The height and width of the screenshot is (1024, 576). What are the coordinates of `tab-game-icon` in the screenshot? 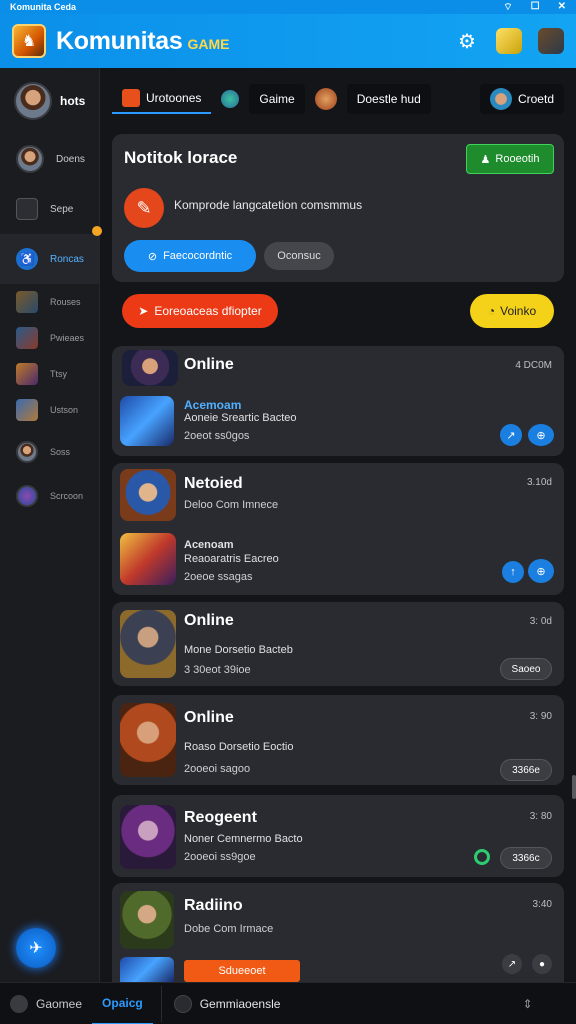 It's located at (230, 99).